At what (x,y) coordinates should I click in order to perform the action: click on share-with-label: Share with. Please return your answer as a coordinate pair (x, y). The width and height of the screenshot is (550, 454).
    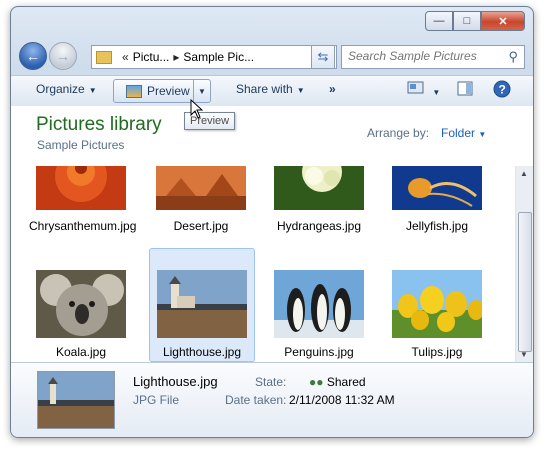
    Looking at the image, I should click on (264, 89).